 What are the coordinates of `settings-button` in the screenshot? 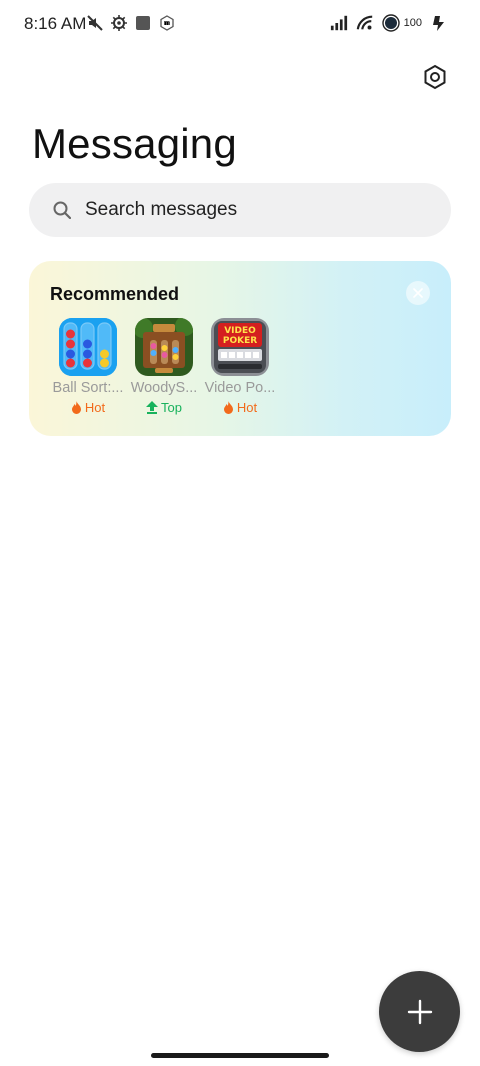 It's located at (435, 77).